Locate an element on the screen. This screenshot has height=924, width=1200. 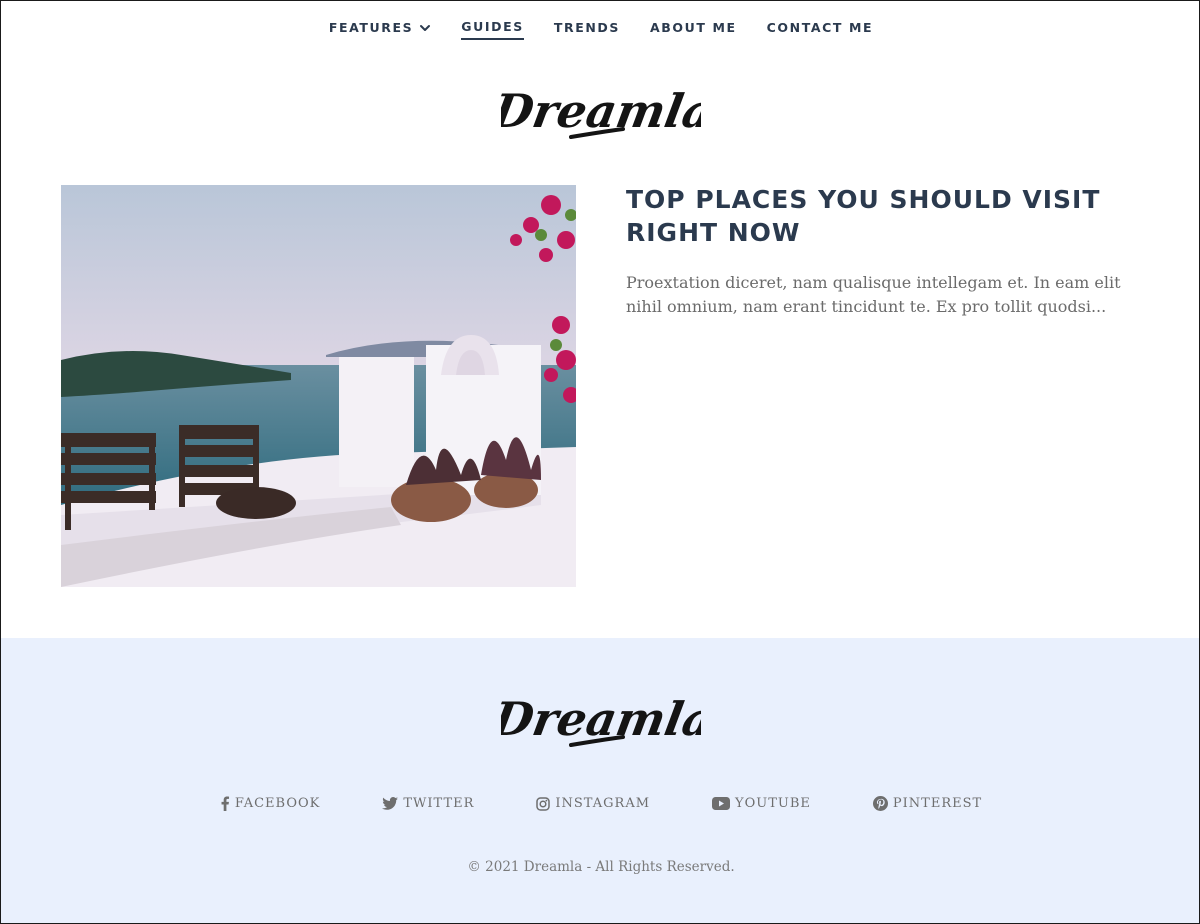
footer-logo: Dreamla is located at coordinates (601, 719).